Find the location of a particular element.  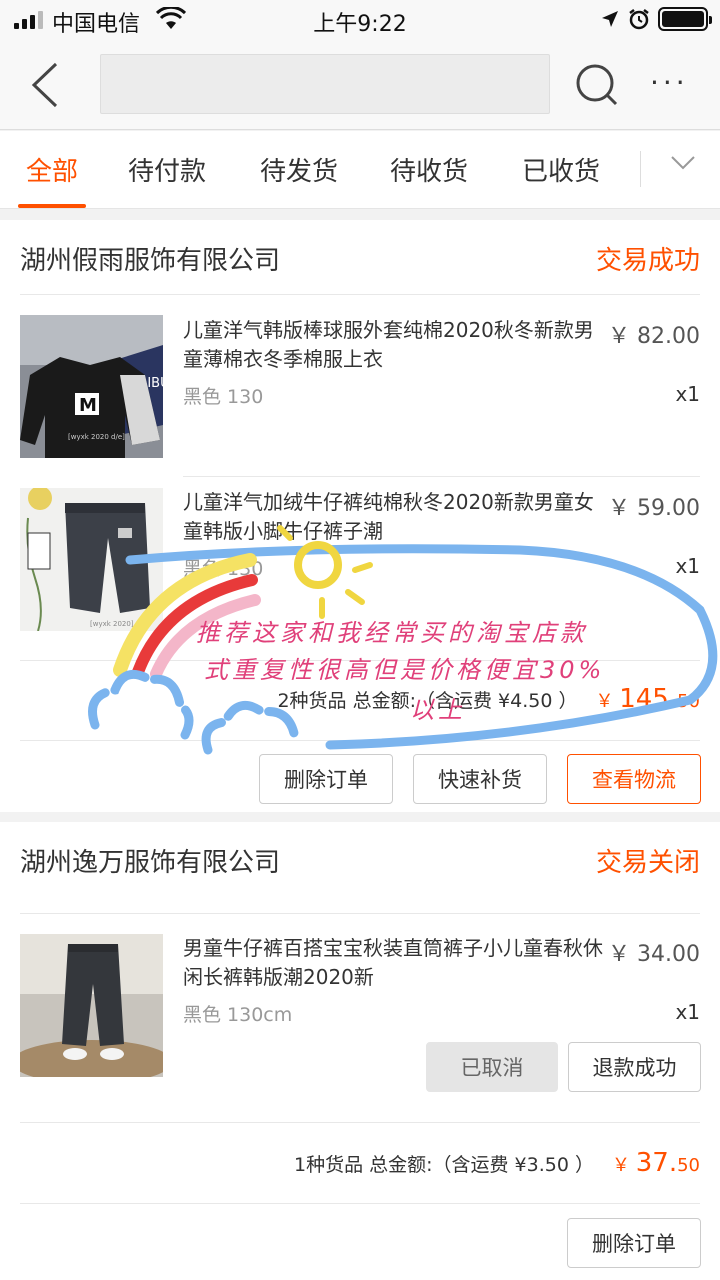

product-name: 儿童洋气韩版棒球服外套纯棉2020秋冬新款男童薄棉衣冬季棉服上衣 is located at coordinates (393, 345).